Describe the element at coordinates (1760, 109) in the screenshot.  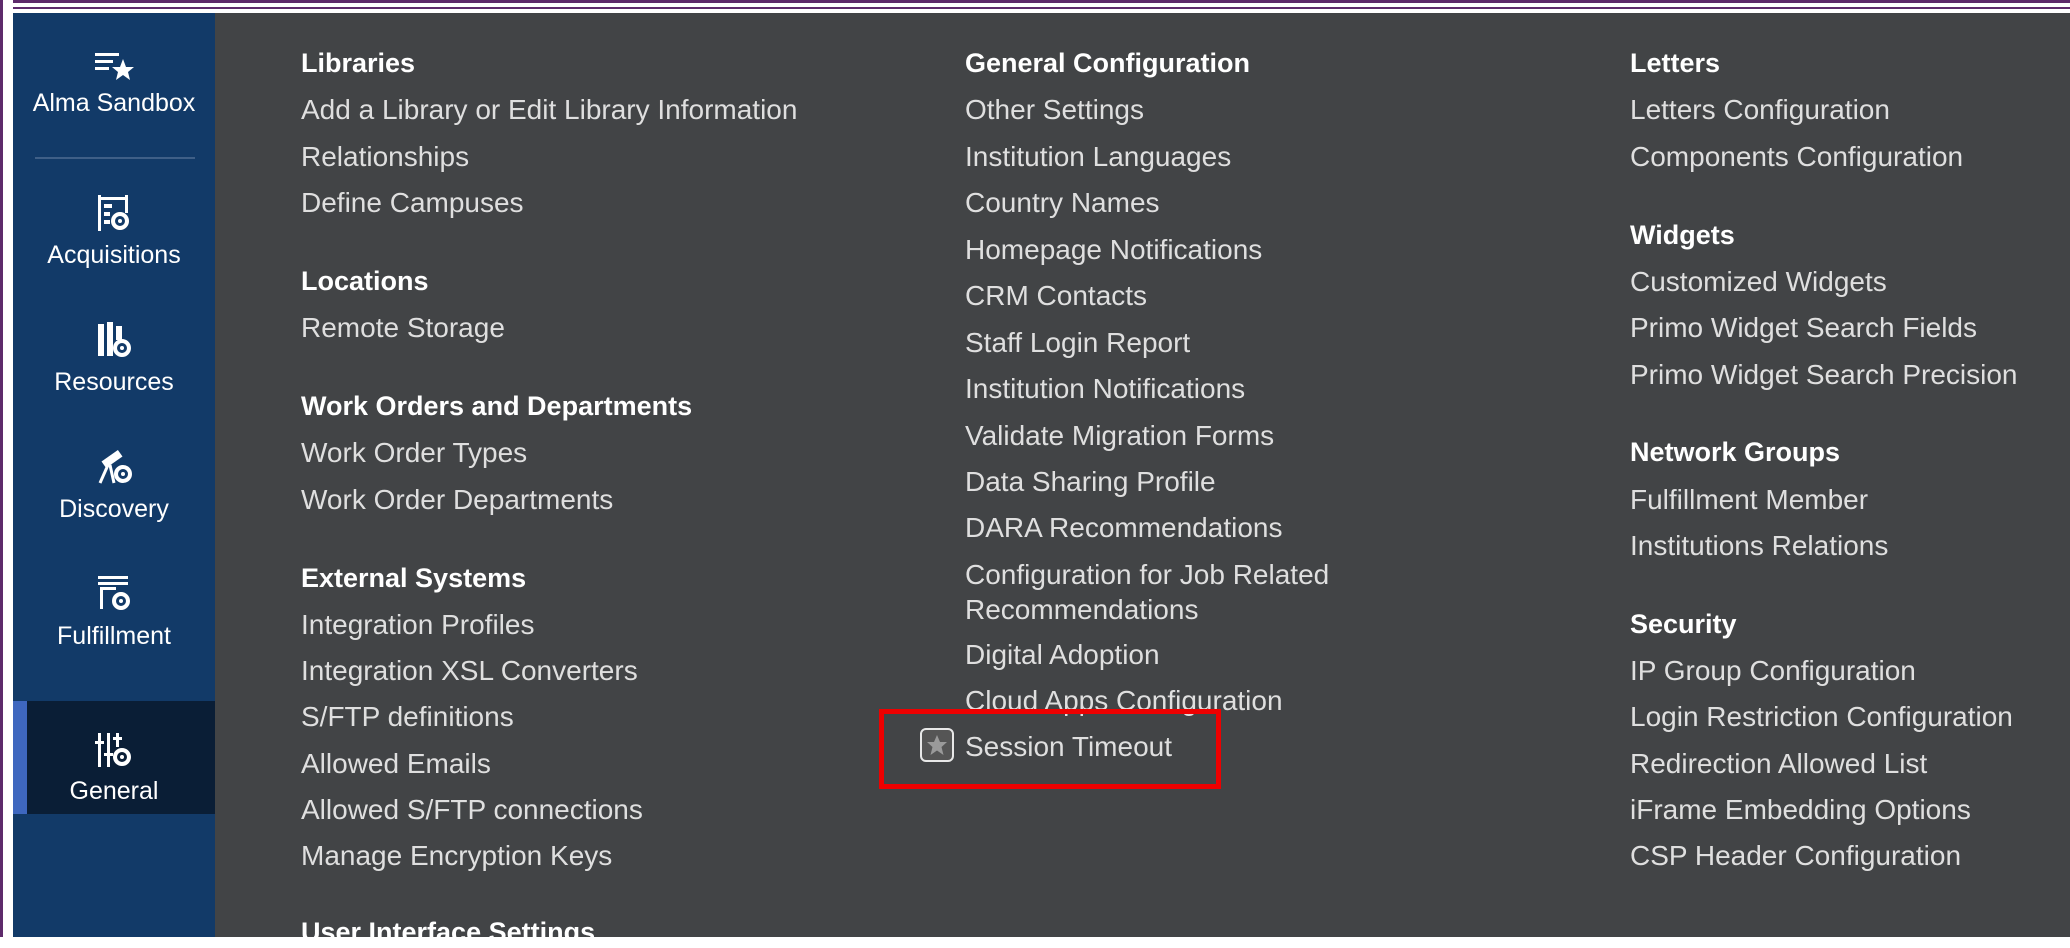
I see `menu-link-letters-configuration: Letters Configuration` at that location.